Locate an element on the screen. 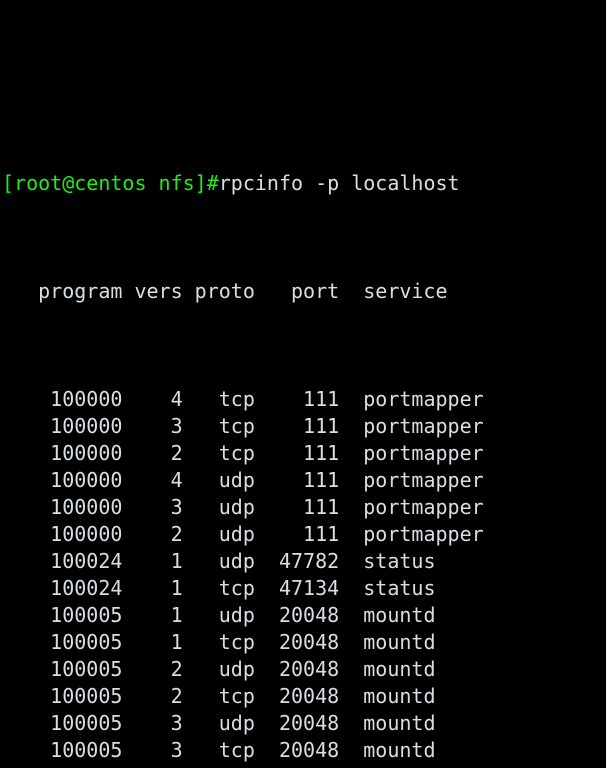 The height and width of the screenshot is (768, 606). table-row: 100024 1 tcp 47134 status is located at coordinates (243, 588).